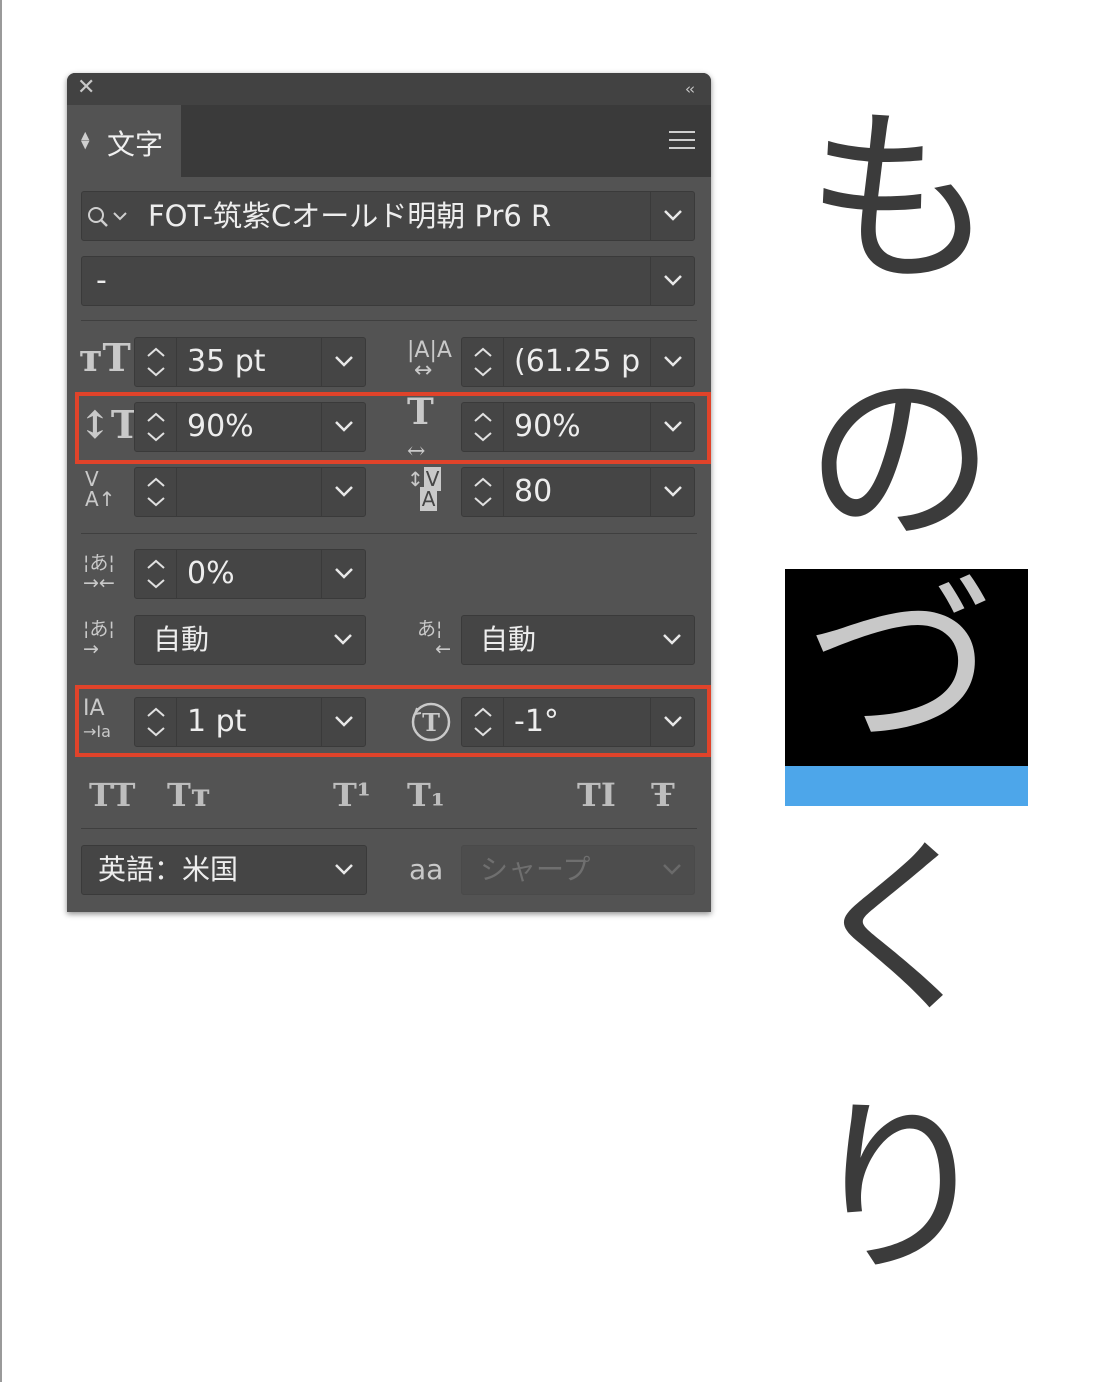 This screenshot has height=1382, width=1116. What do you see at coordinates (107, 217) in the screenshot?
I see `search-icon` at bounding box center [107, 217].